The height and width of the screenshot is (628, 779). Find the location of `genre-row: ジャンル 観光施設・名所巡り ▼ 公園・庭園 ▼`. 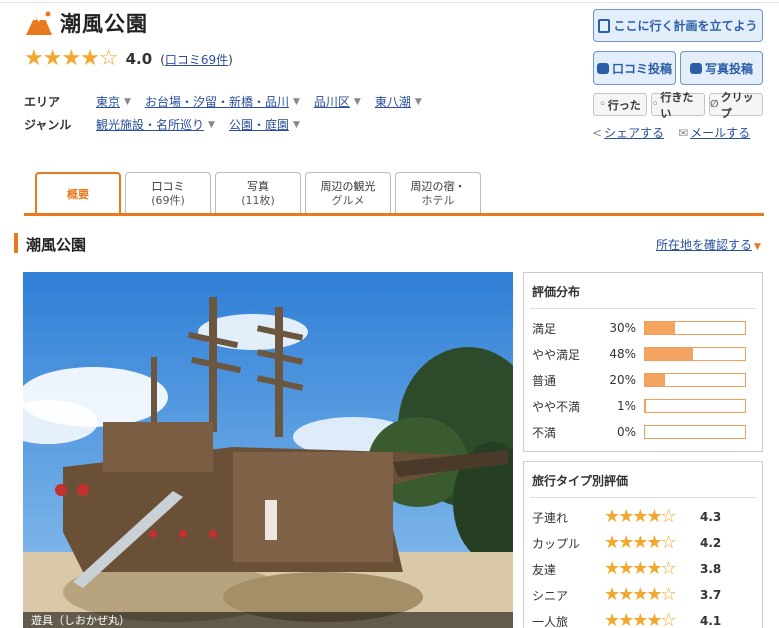

genre-row: ジャンル 観光施設・名所巡り ▼ 公園・庭園 ▼ is located at coordinates (230, 124).